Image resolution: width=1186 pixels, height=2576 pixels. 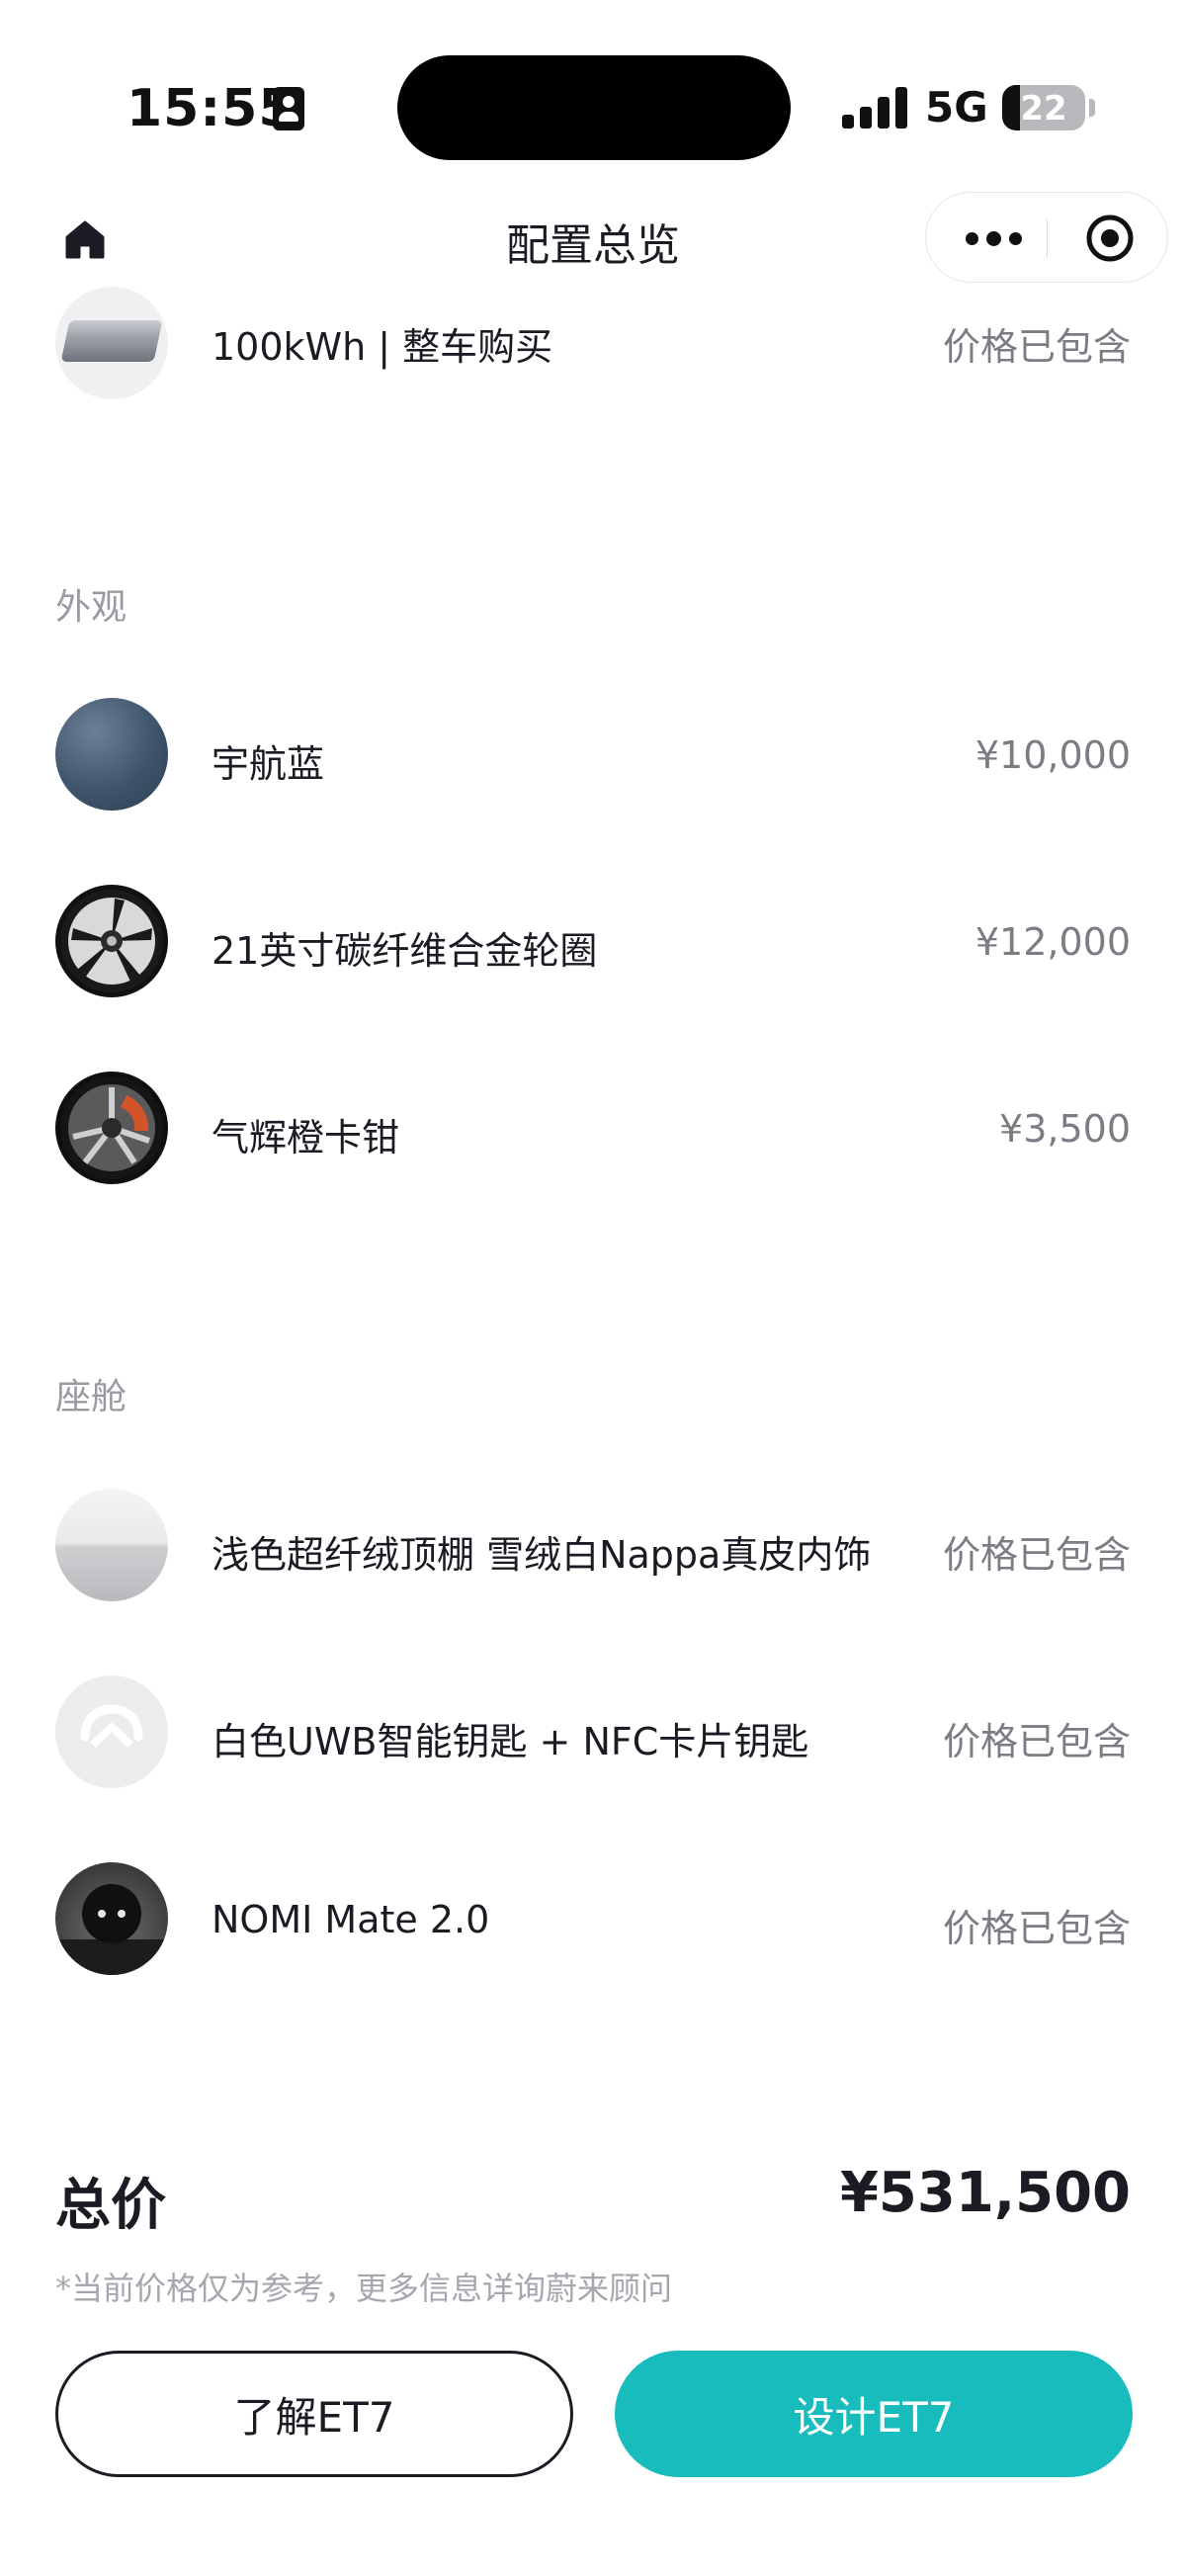 I want to click on design-et7-button: 设计ET7, so click(x=874, y=2414).